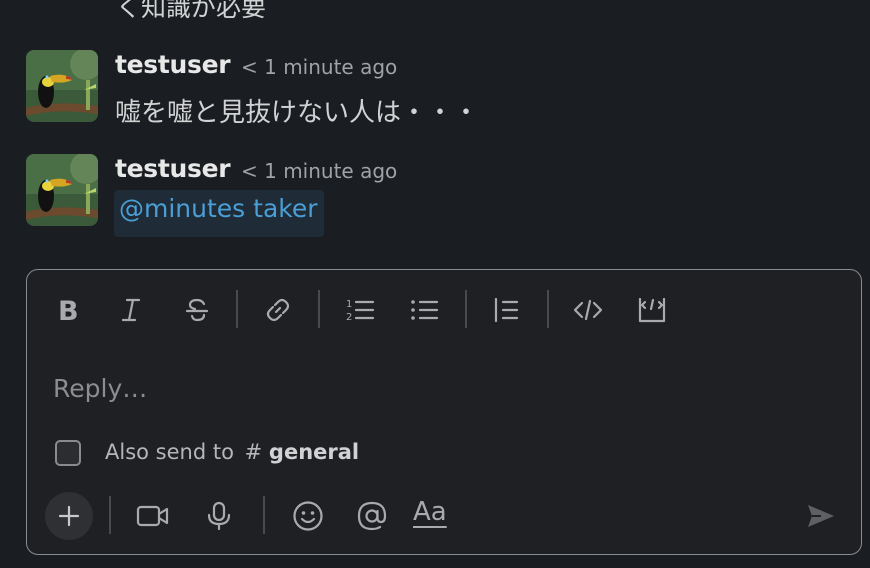  I want to click on italic-icon, so click(131, 310).